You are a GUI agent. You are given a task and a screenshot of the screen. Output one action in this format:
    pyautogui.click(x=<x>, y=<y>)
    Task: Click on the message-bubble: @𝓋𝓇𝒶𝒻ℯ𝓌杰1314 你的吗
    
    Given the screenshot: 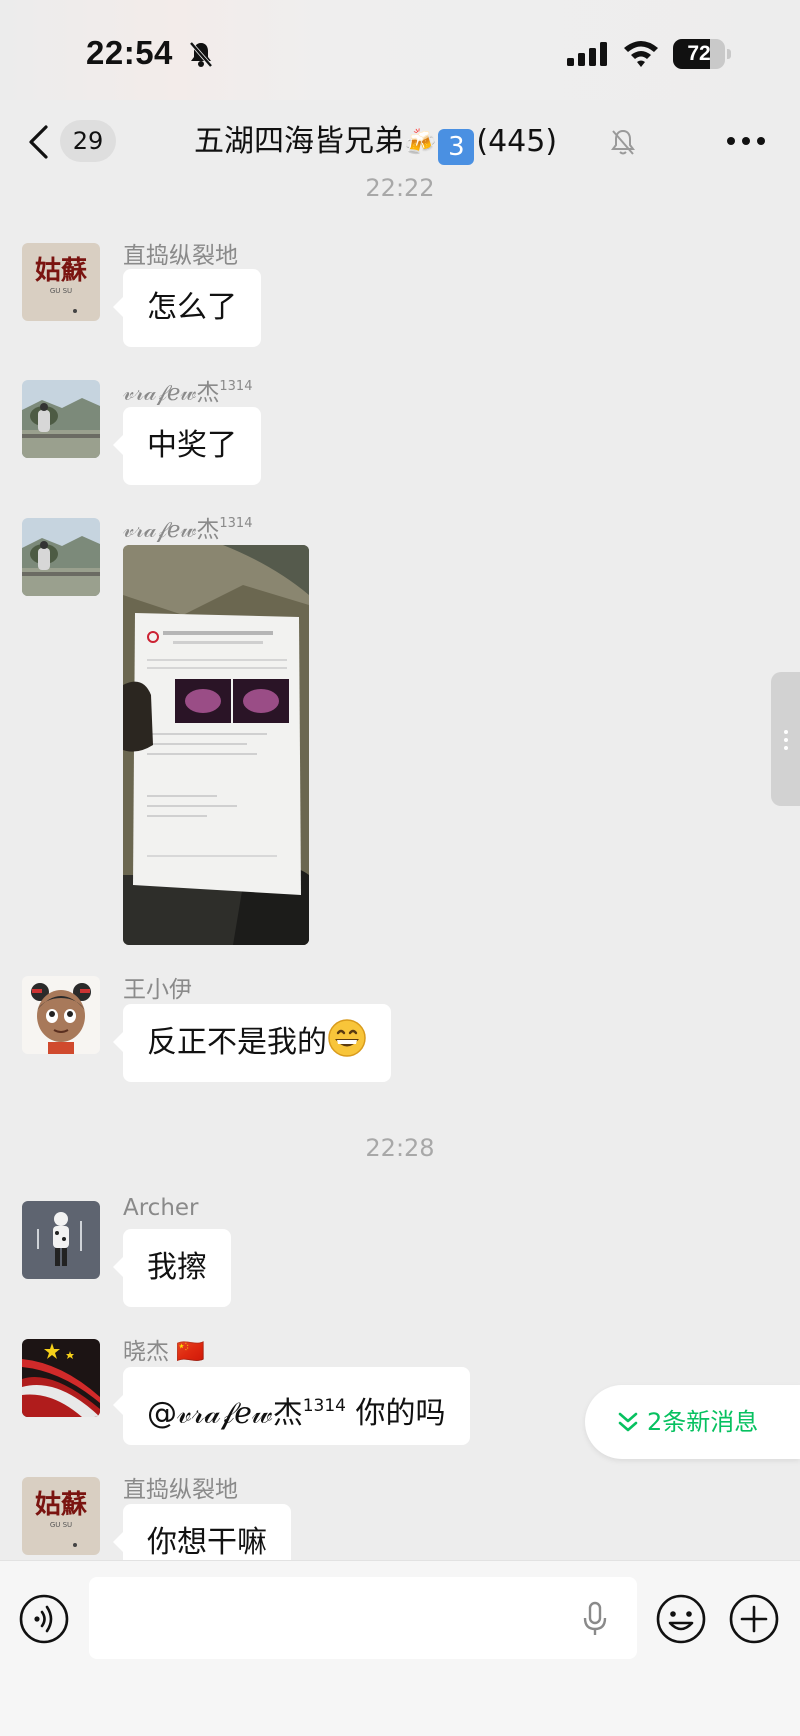 What is the action you would take?
    pyautogui.click(x=291, y=1406)
    